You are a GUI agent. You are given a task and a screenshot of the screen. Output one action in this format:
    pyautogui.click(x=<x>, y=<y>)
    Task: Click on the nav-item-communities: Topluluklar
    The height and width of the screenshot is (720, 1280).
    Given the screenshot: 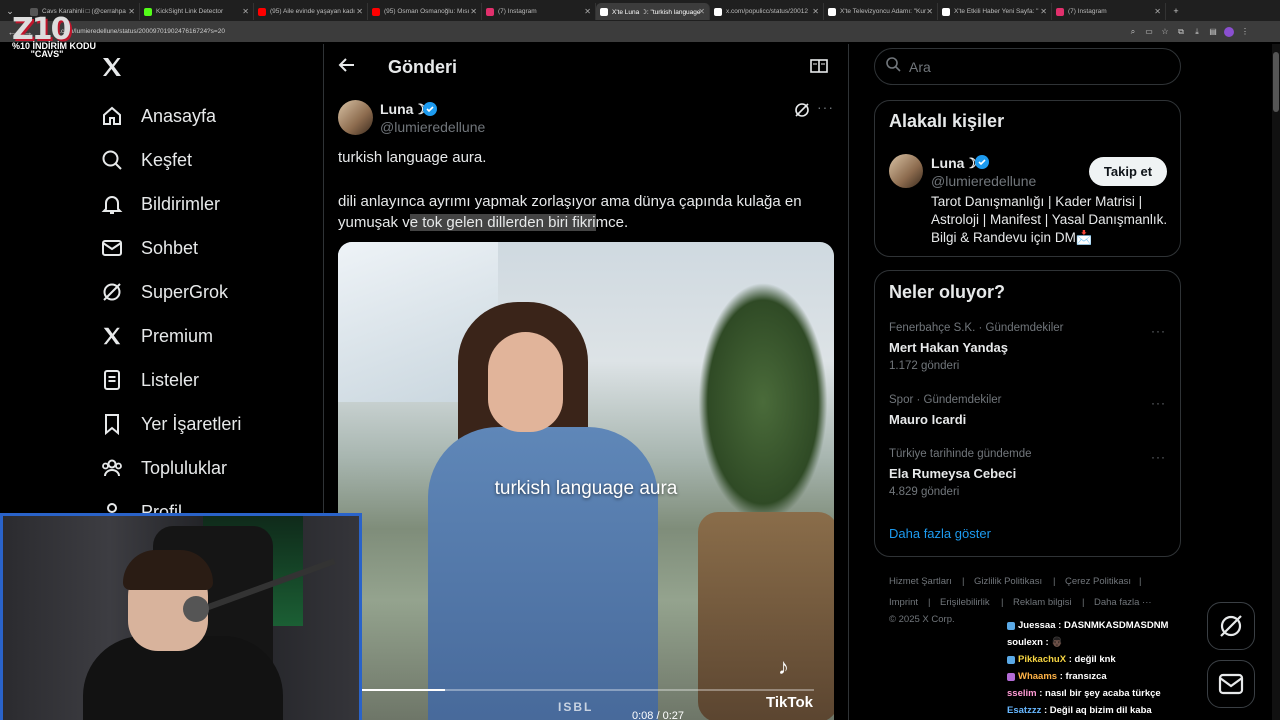 What is the action you would take?
    pyautogui.click(x=205, y=468)
    